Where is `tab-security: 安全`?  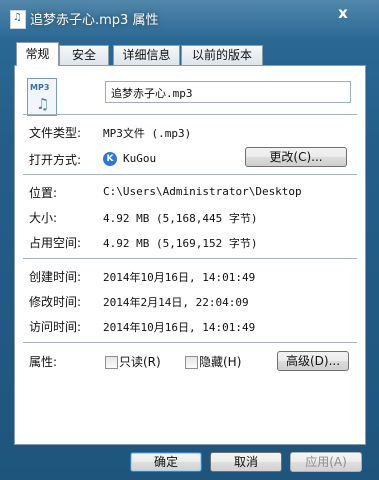 tab-security: 安全 is located at coordinates (84, 55).